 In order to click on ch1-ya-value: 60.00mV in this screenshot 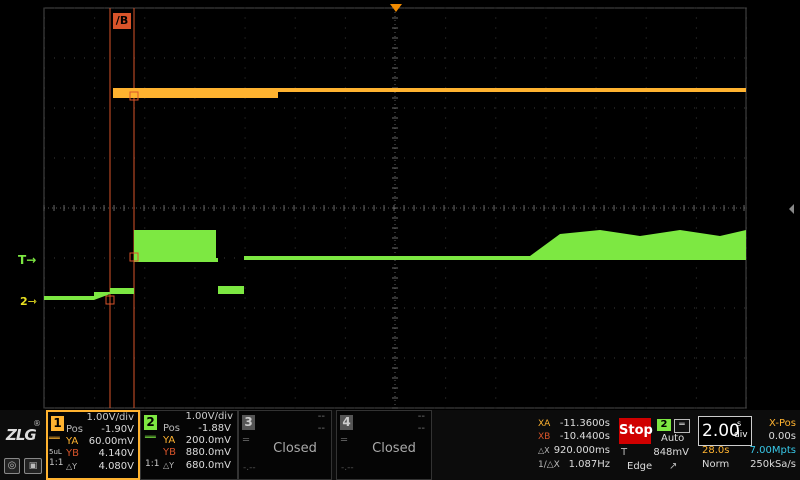, I will do `click(111, 441)`.